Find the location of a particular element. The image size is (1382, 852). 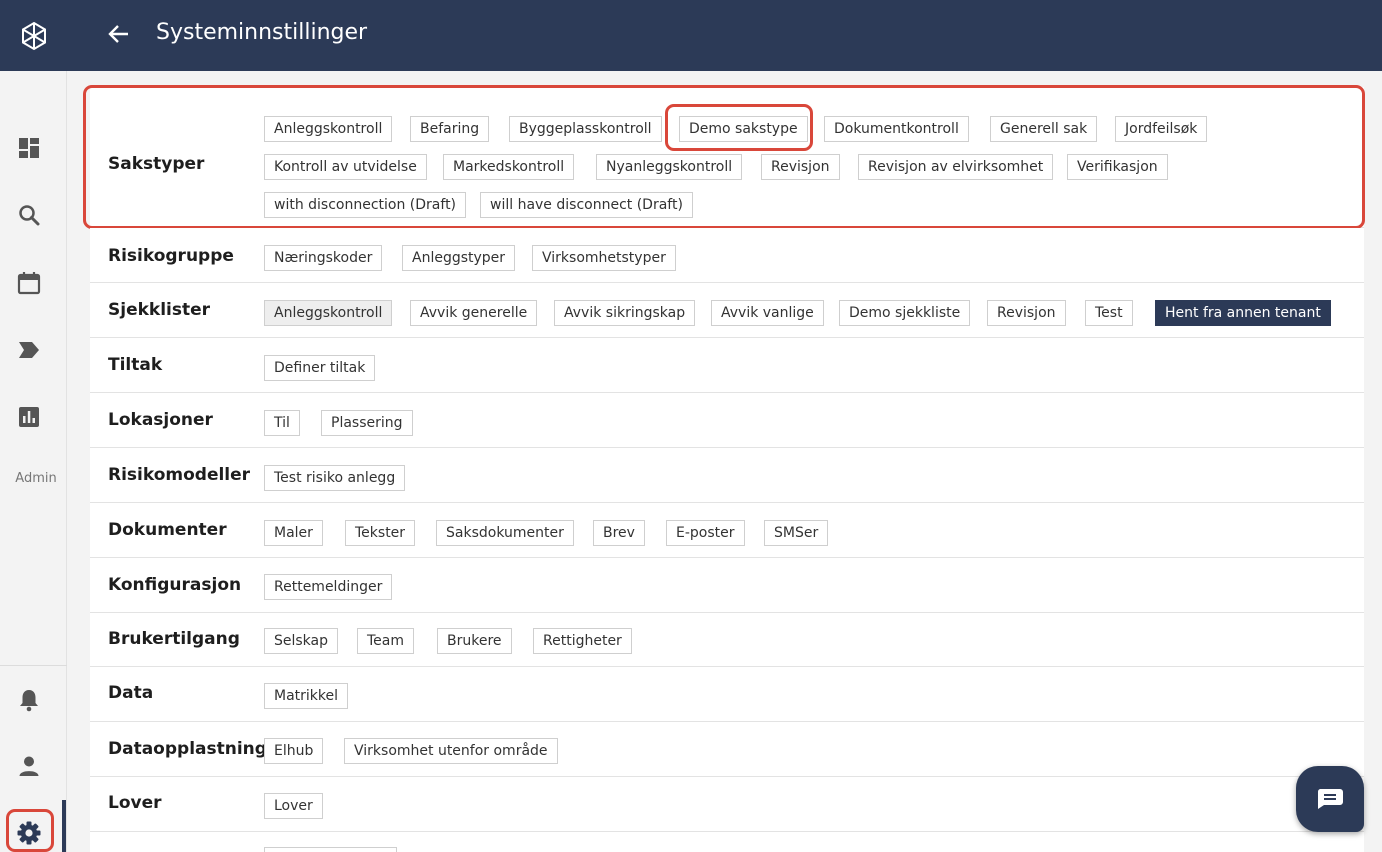

logo-icon is located at coordinates (33, 35).